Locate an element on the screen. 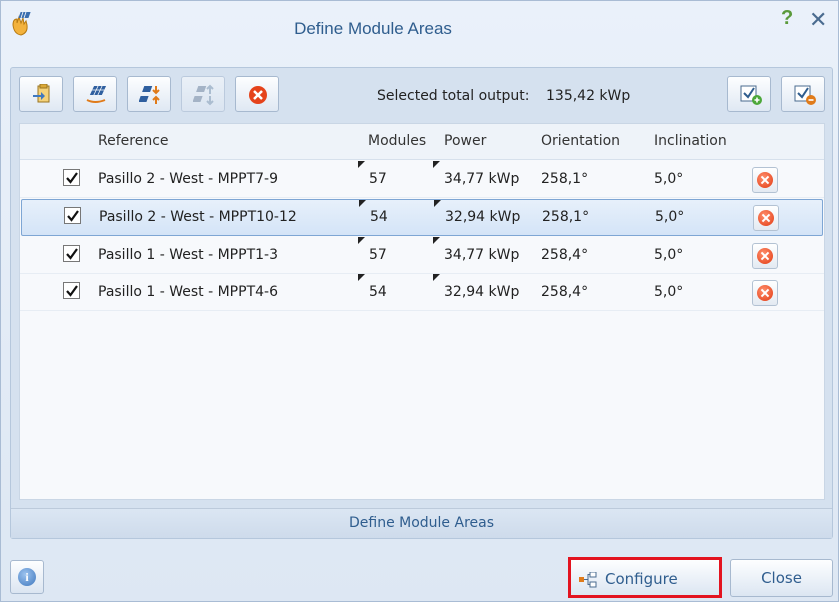 The width and height of the screenshot is (839, 602). checklist-remove-icon is located at coordinates (805, 95).